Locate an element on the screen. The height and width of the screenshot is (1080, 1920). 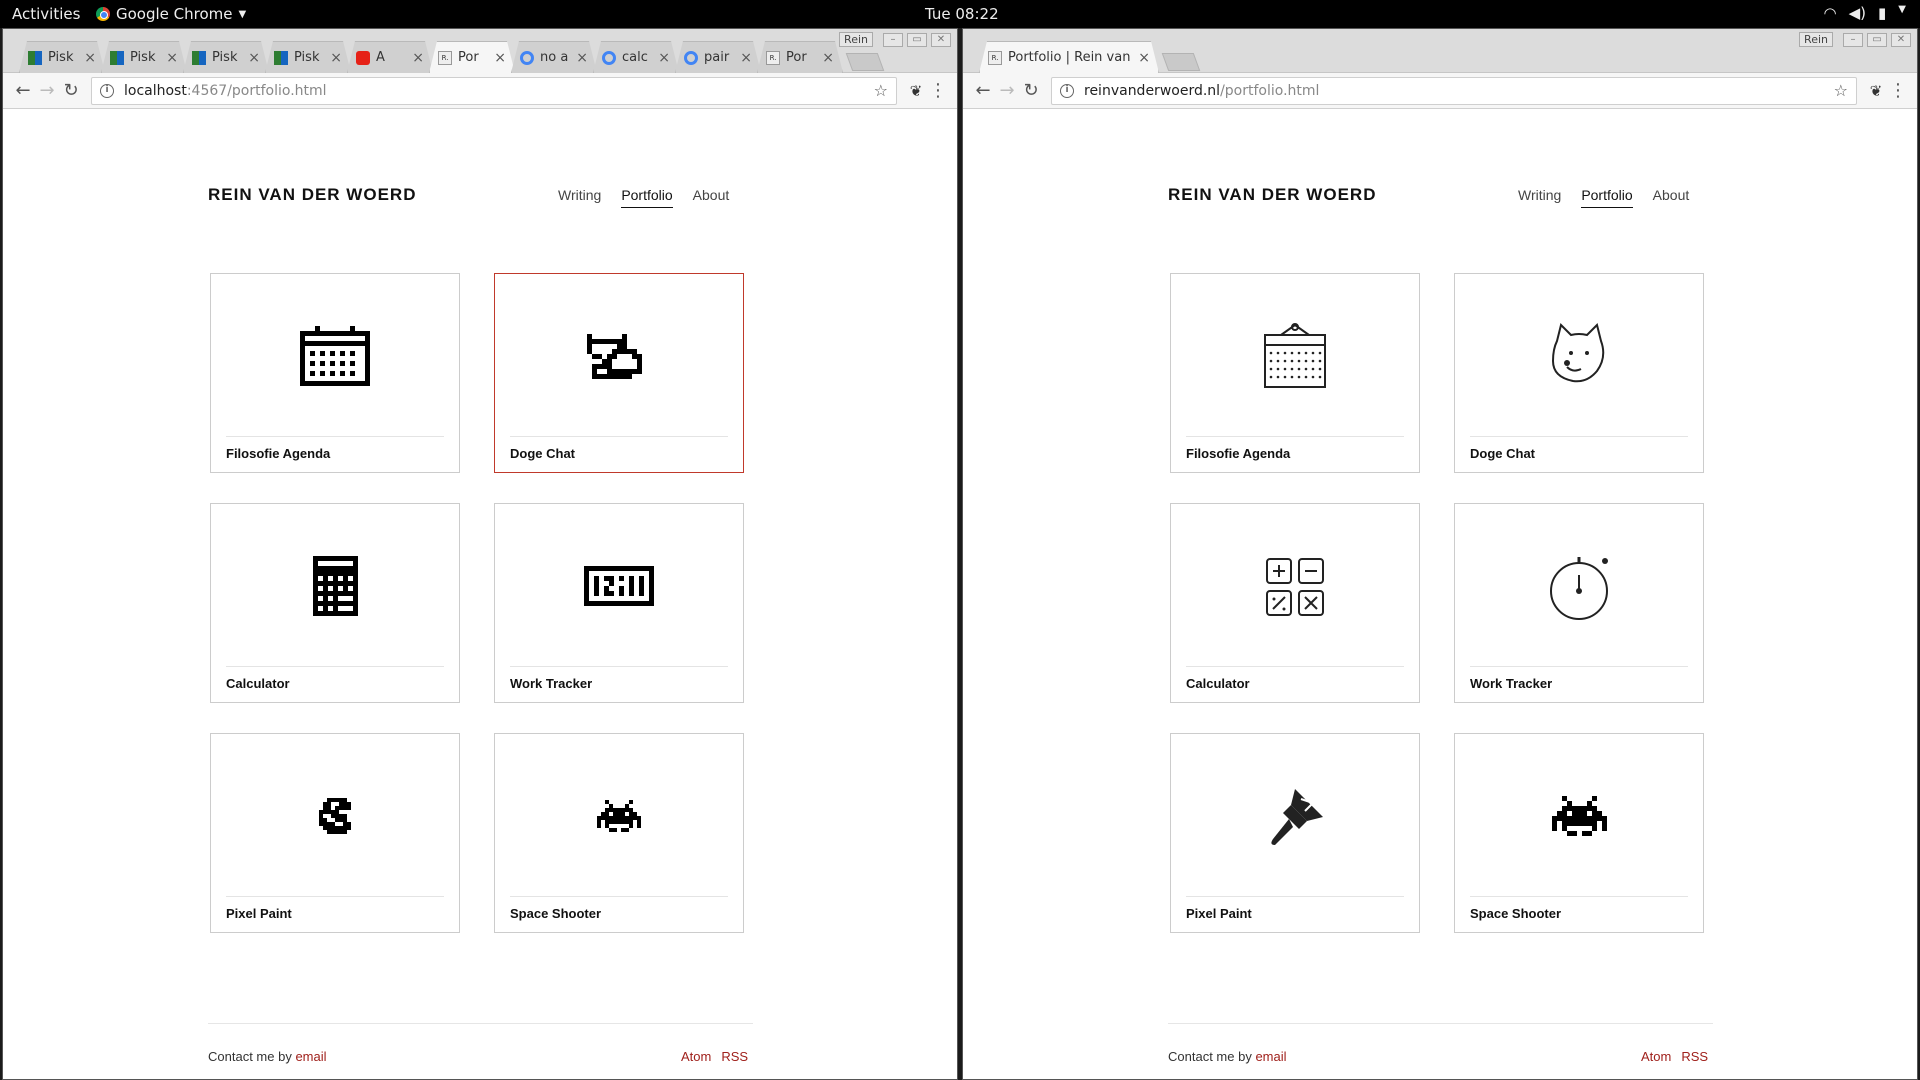
stopwatch-icon is located at coordinates (619, 586).